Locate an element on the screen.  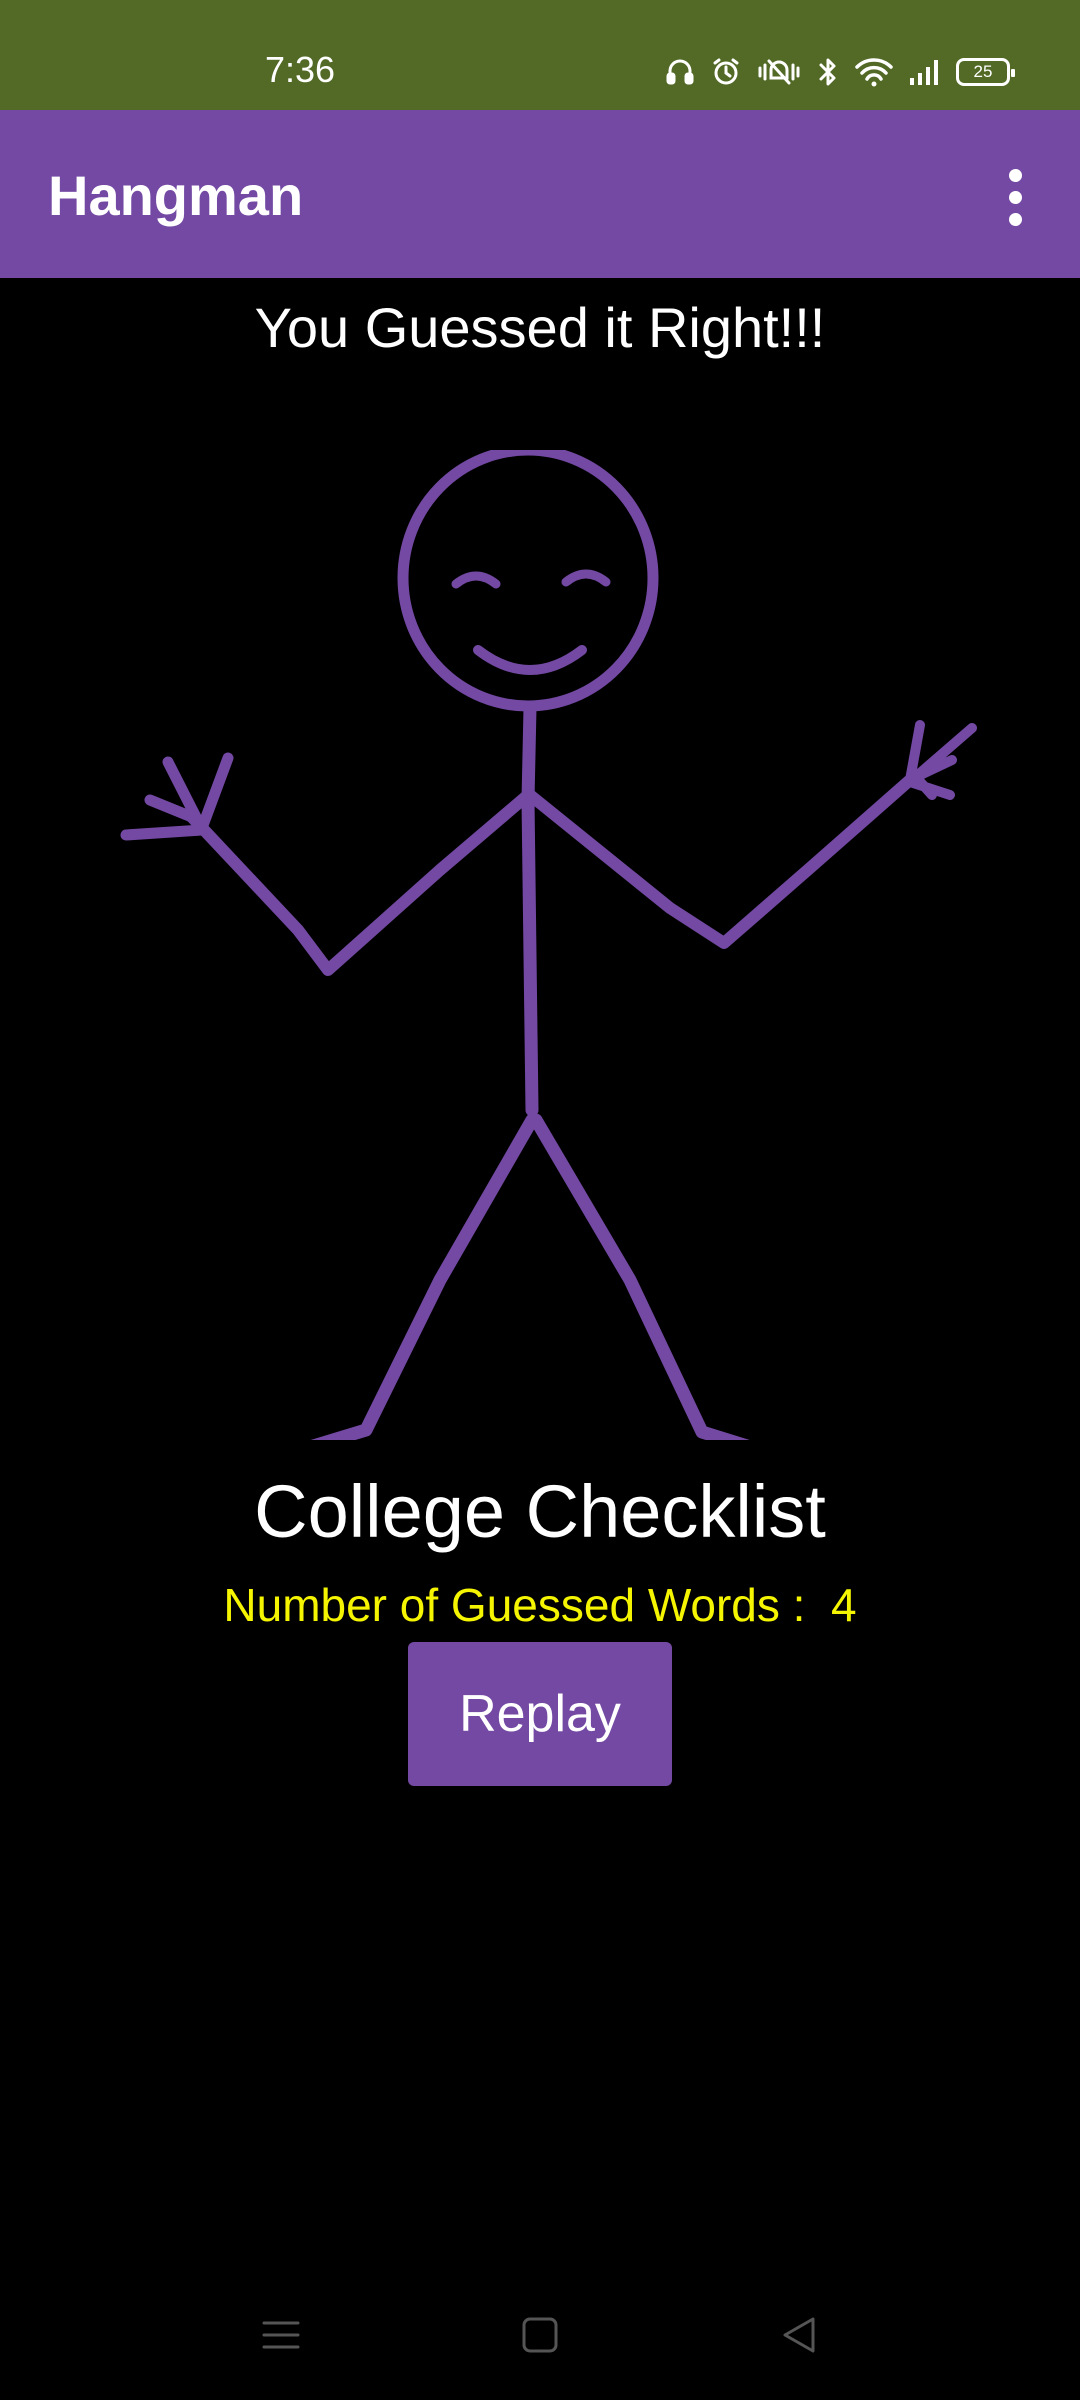
figure-right-hand is located at coordinates (941, 760).